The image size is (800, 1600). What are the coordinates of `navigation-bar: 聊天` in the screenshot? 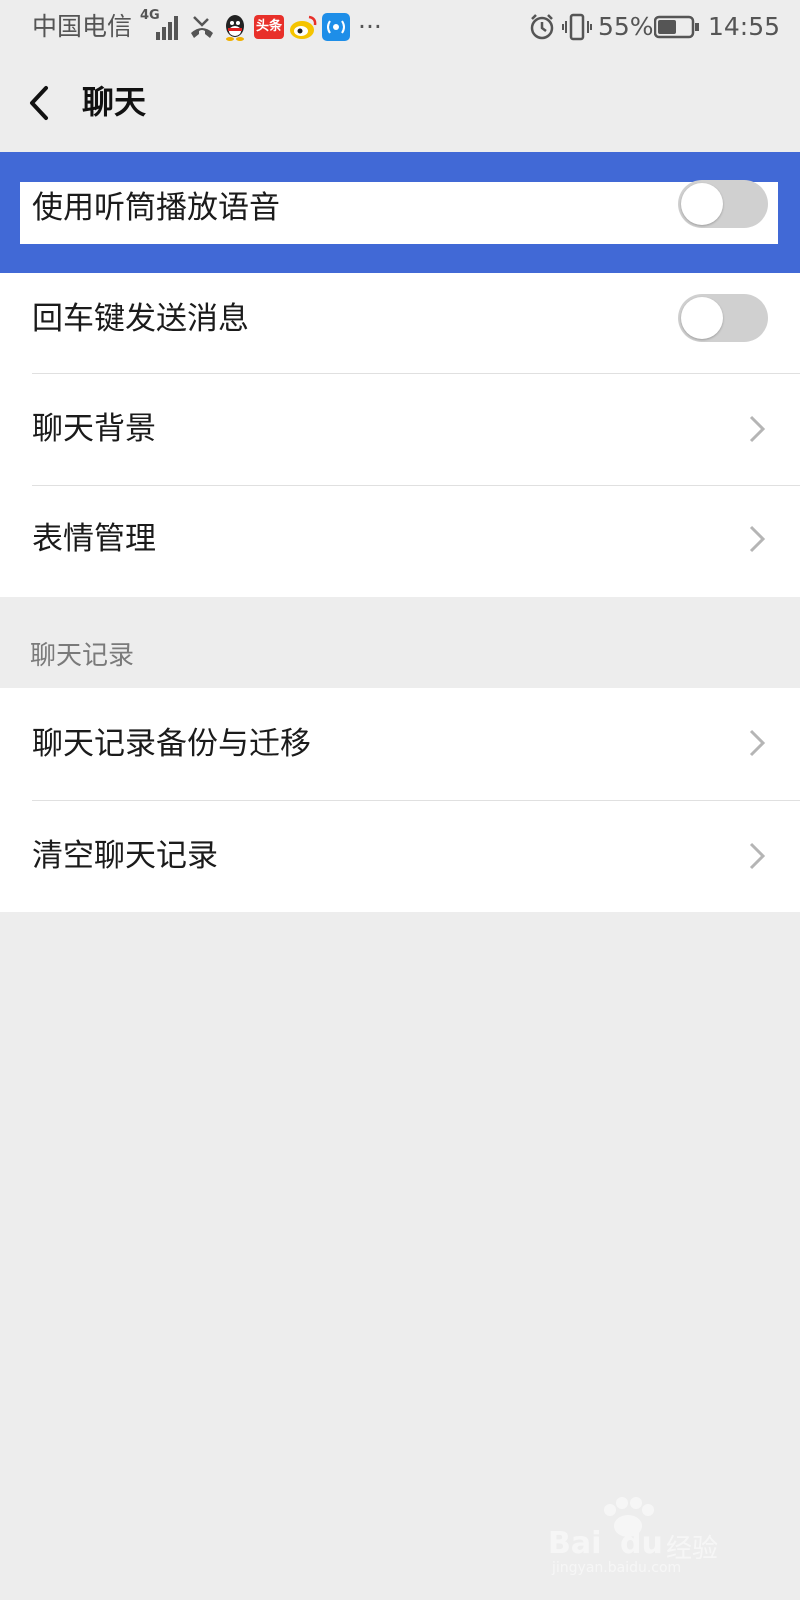 It's located at (400, 103).